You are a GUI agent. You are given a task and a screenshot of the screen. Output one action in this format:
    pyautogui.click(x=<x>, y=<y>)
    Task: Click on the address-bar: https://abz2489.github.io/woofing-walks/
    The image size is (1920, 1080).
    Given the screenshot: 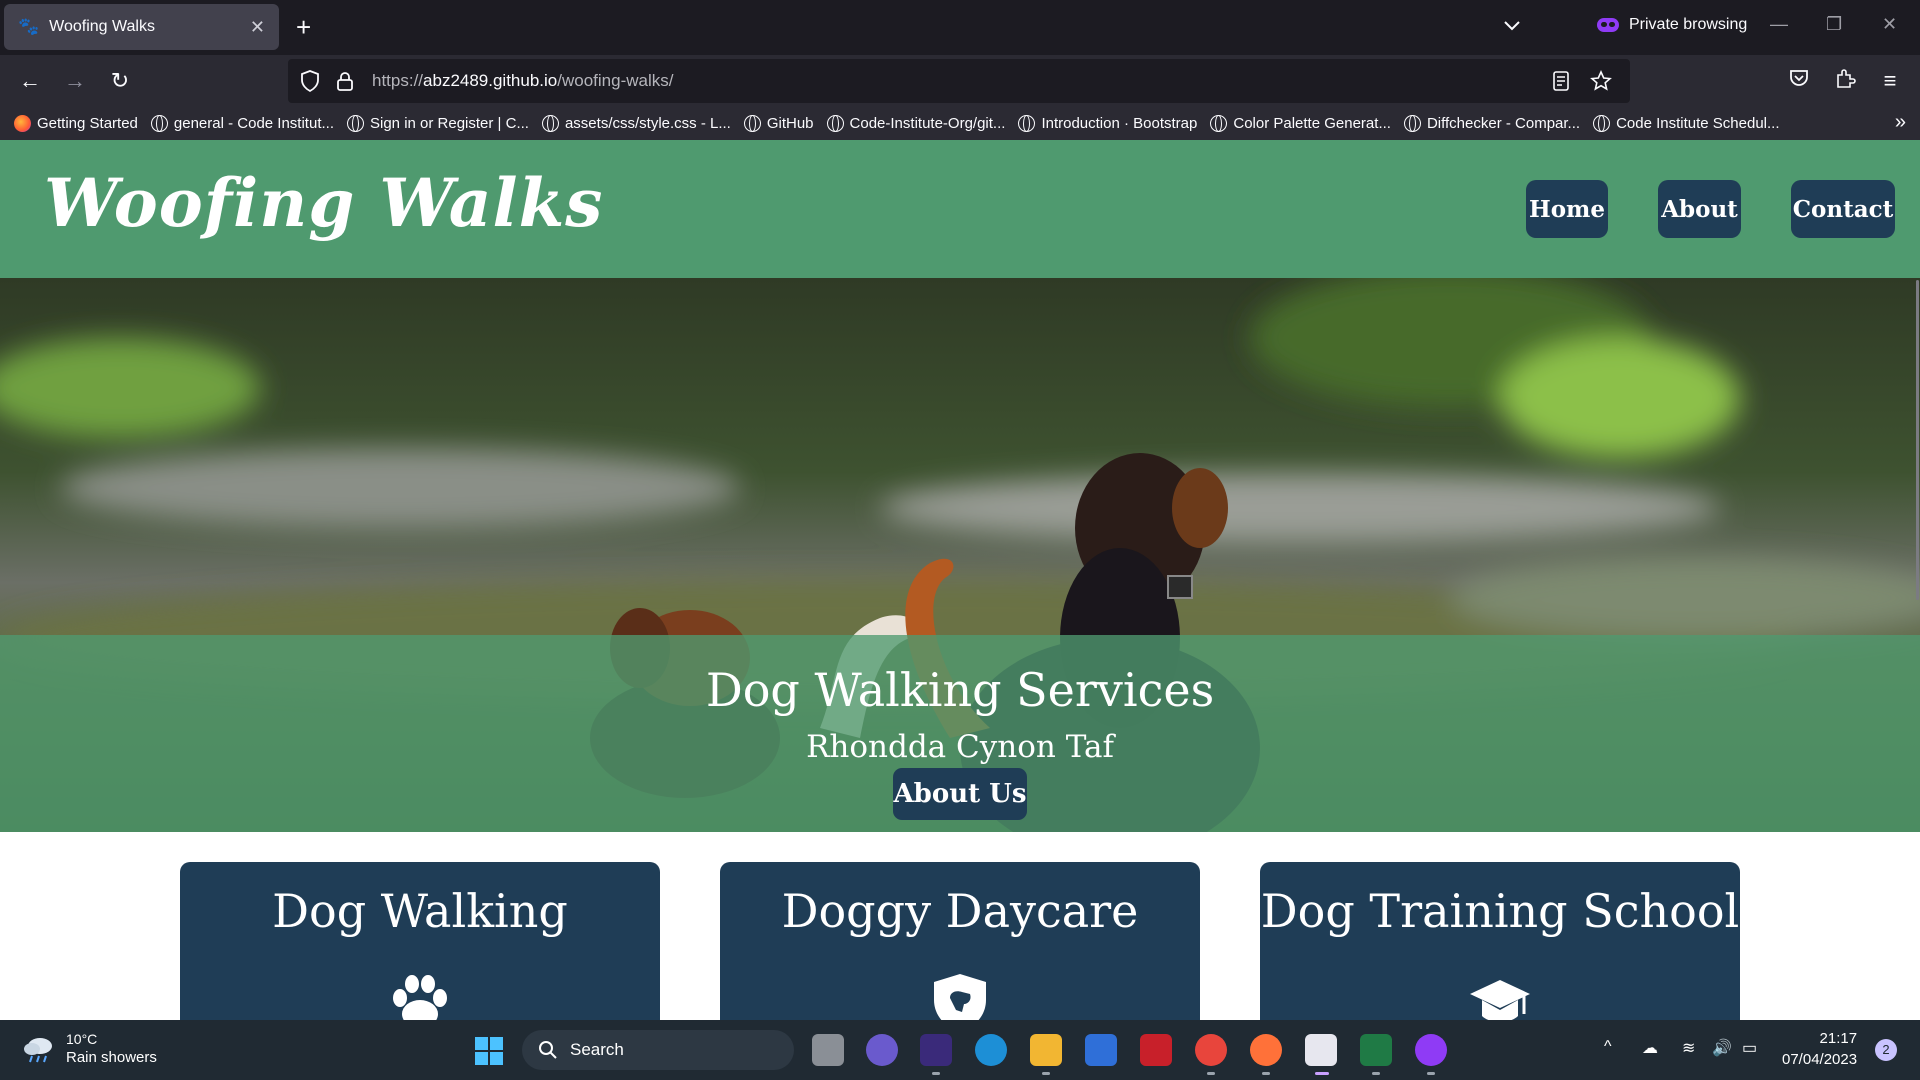 What is the action you would take?
    pyautogui.click(x=959, y=81)
    